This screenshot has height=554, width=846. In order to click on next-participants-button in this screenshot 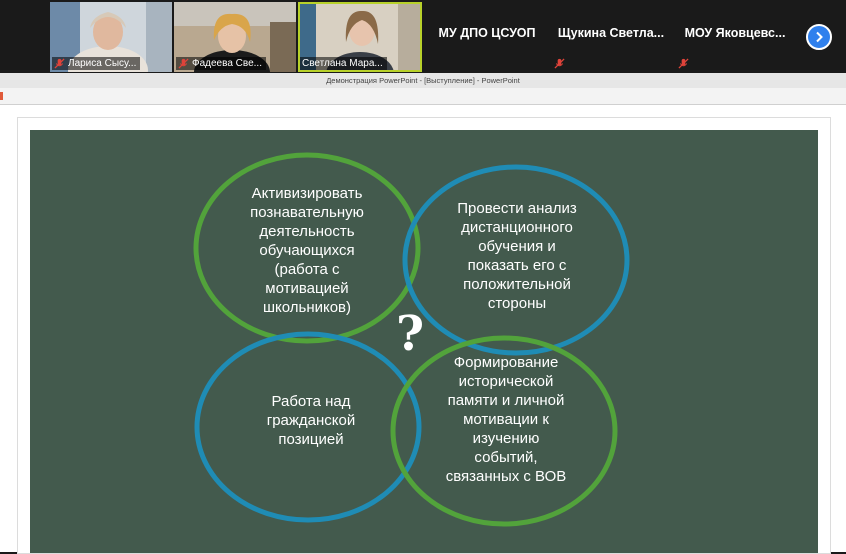, I will do `click(819, 37)`.